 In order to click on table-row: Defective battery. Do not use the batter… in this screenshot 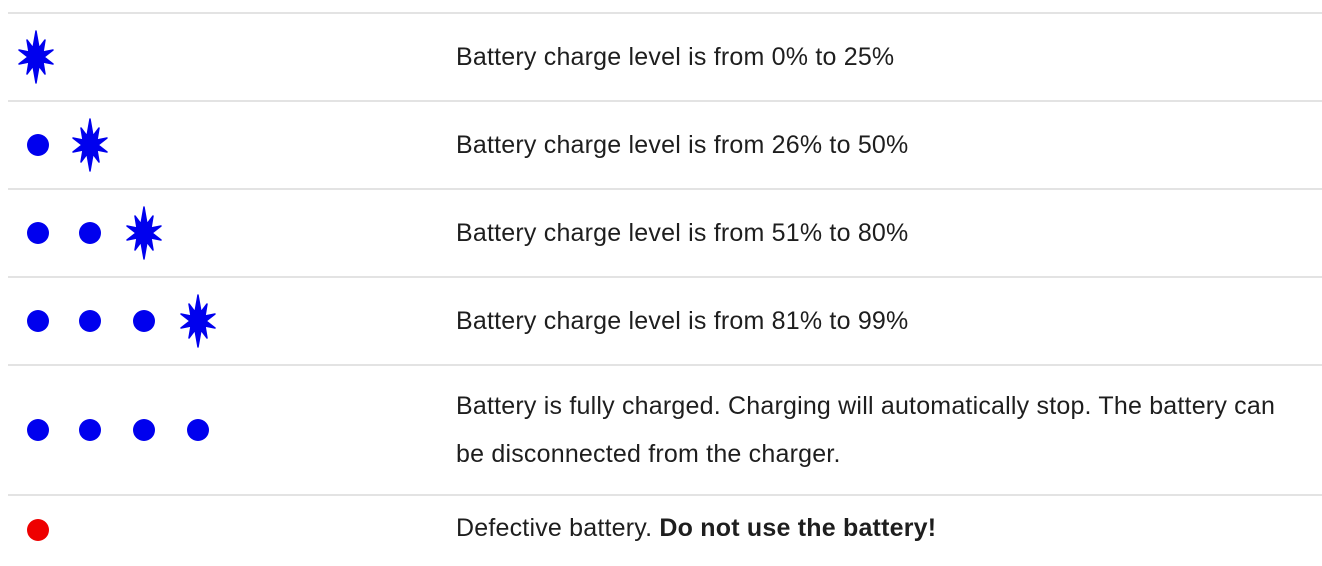, I will do `click(665, 531)`.